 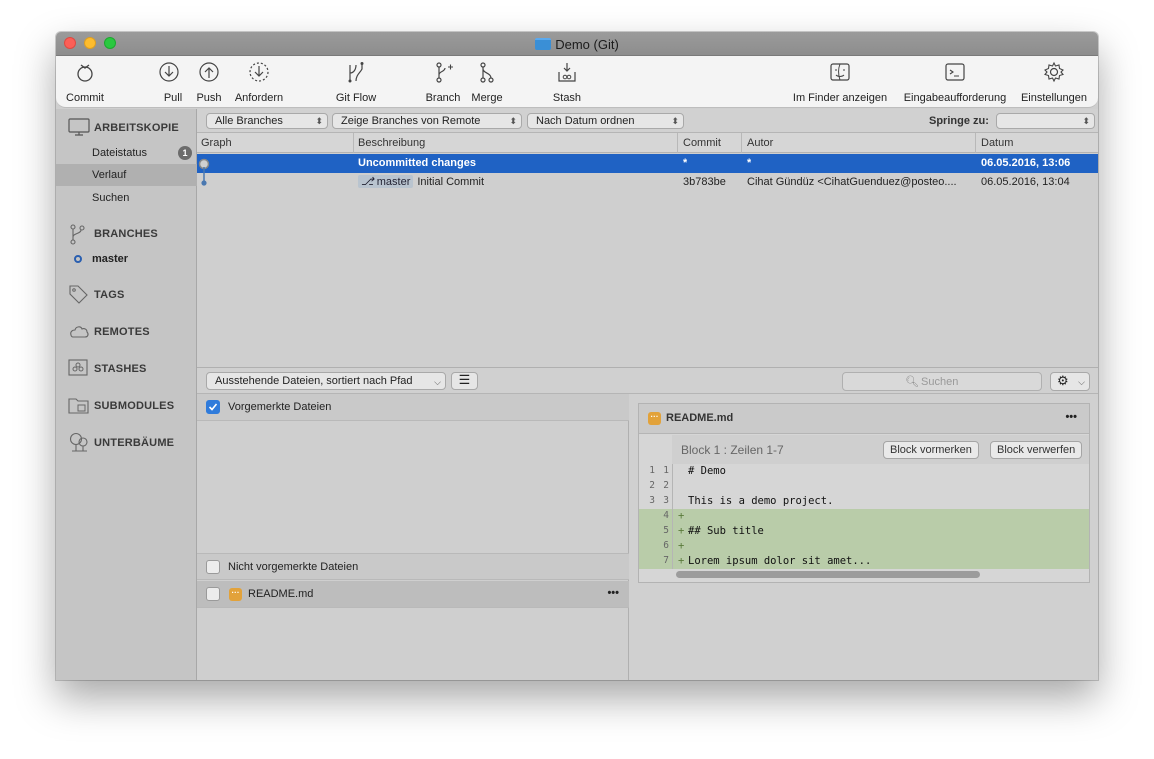 I want to click on staged-files-group: Vorgemerkte Dateien, so click(x=413, y=407).